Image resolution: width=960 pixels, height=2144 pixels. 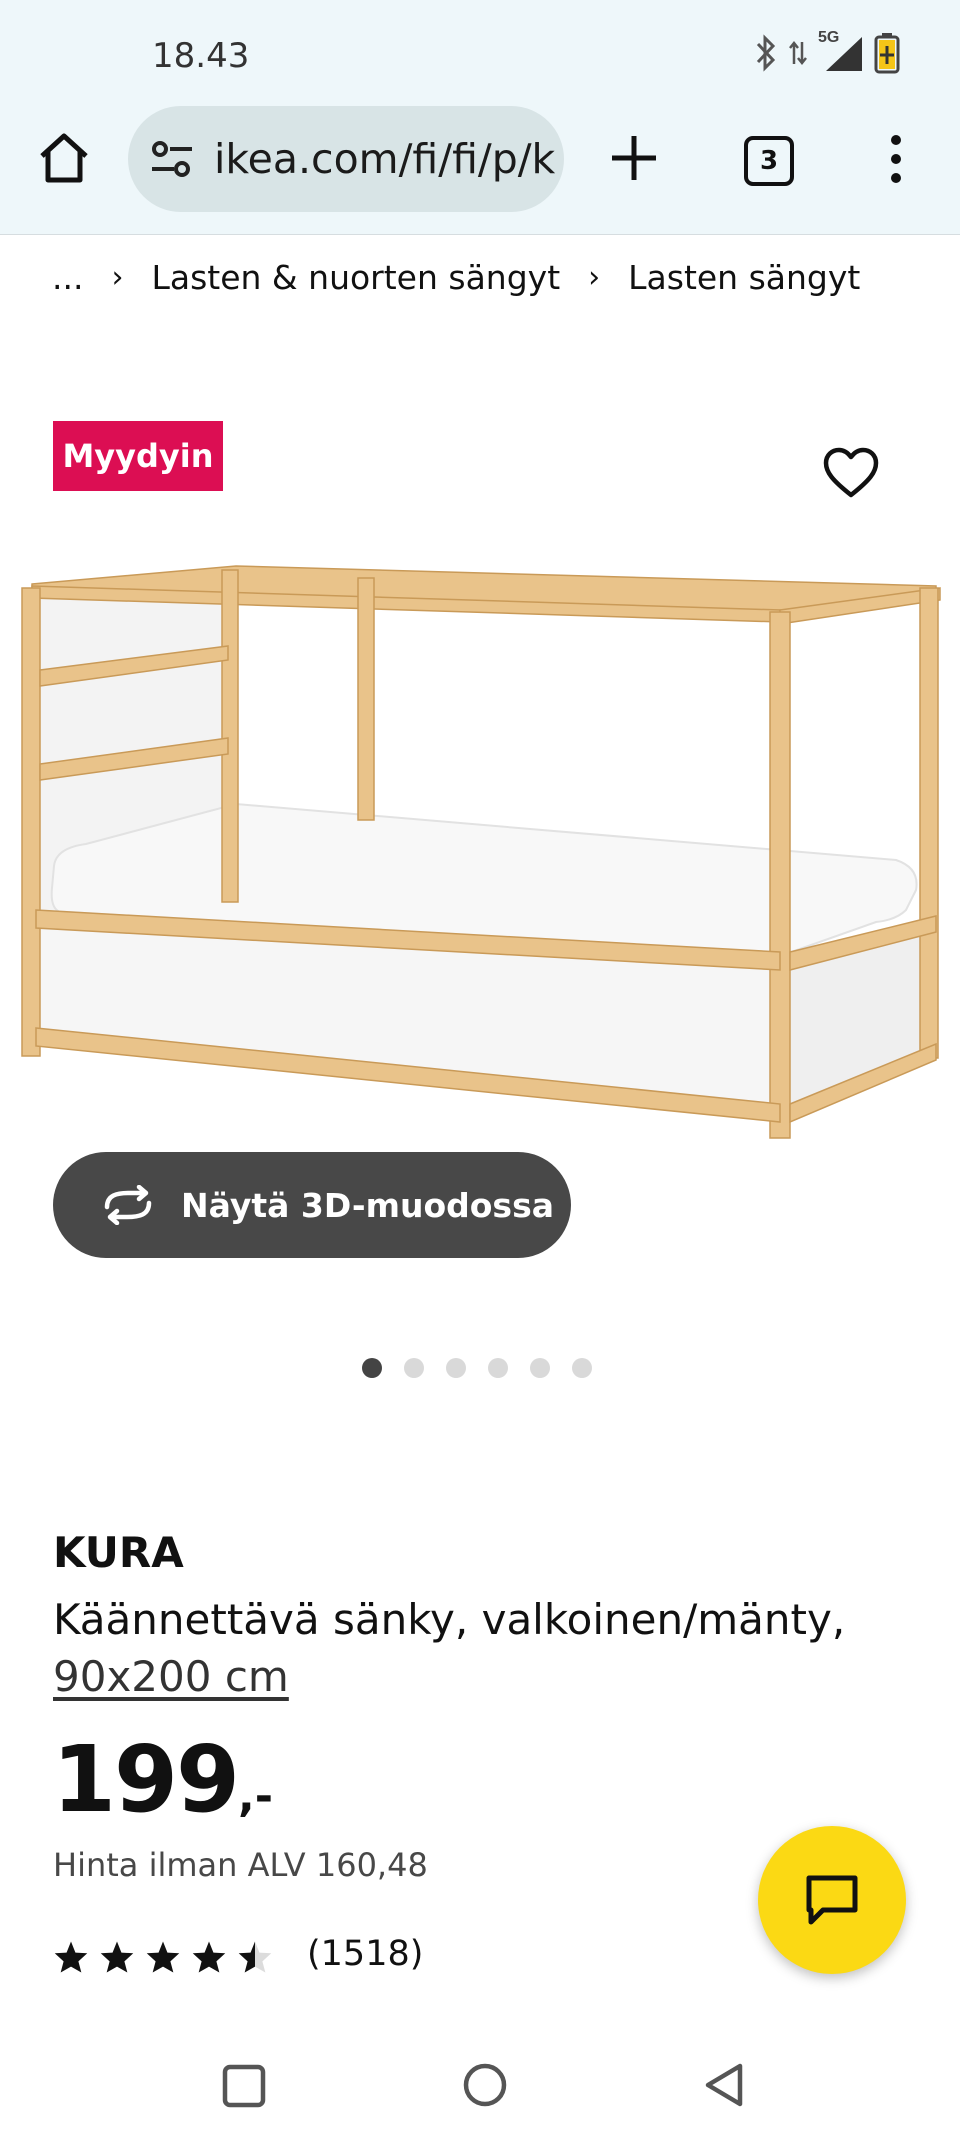 What do you see at coordinates (146, 1779) in the screenshot?
I see `price-value: 199` at bounding box center [146, 1779].